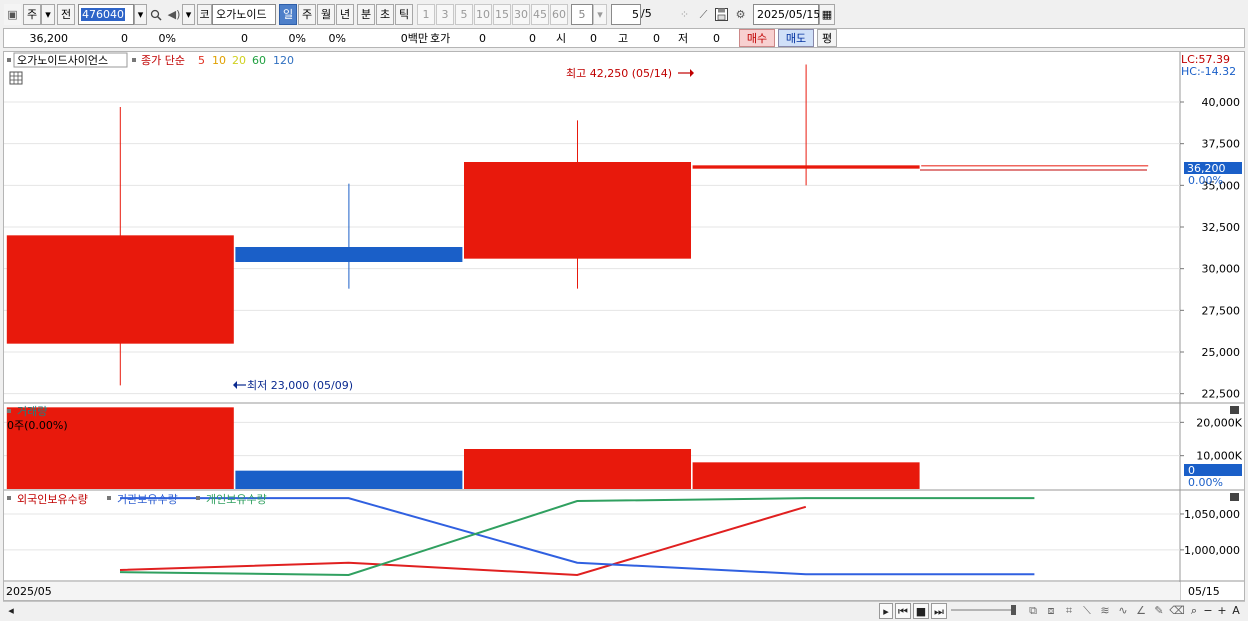 Image resolution: width=1248 pixels, height=621 pixels. I want to click on search-icon, so click(156, 14).